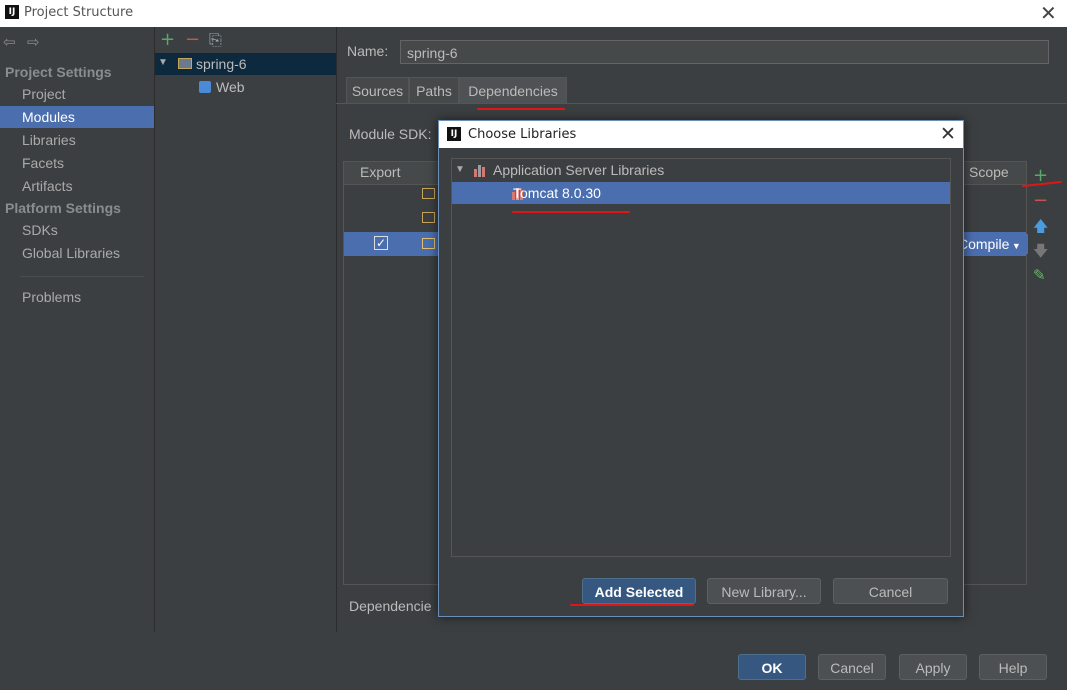  Describe the element at coordinates (632, 605) in the screenshot. I see `annotation-underline-add-selected` at that location.